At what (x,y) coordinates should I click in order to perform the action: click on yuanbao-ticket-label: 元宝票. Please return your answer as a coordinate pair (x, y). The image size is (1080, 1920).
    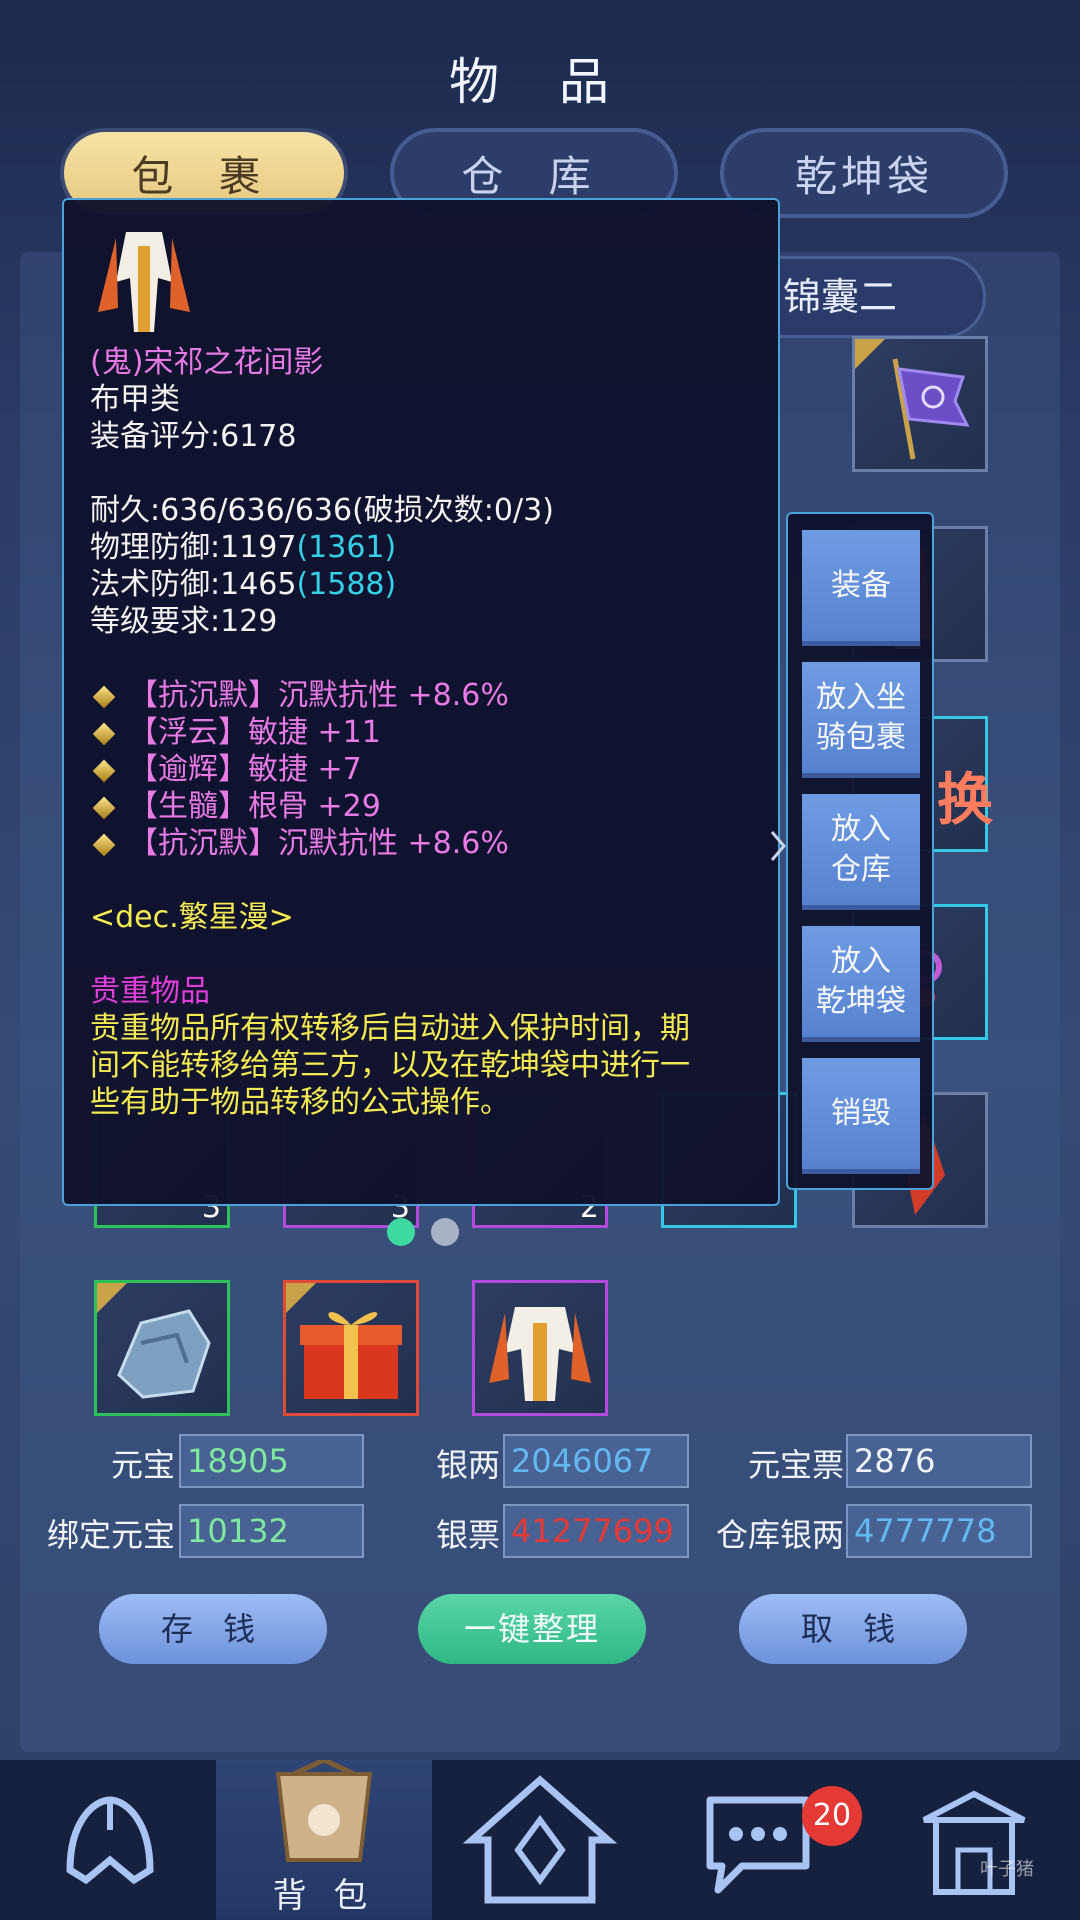
    Looking at the image, I should click on (795, 1465).